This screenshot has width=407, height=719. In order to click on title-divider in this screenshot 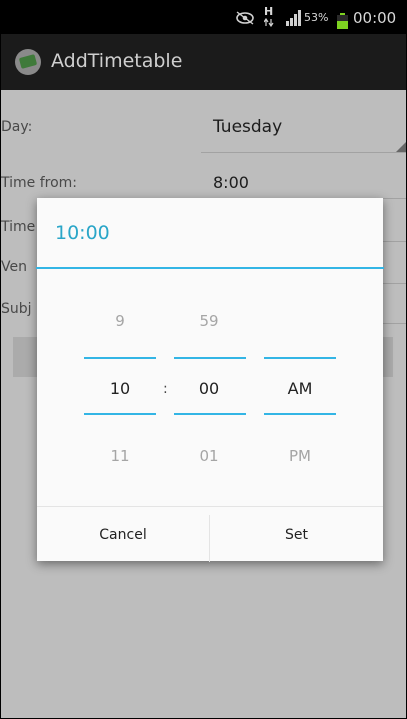, I will do `click(210, 268)`.